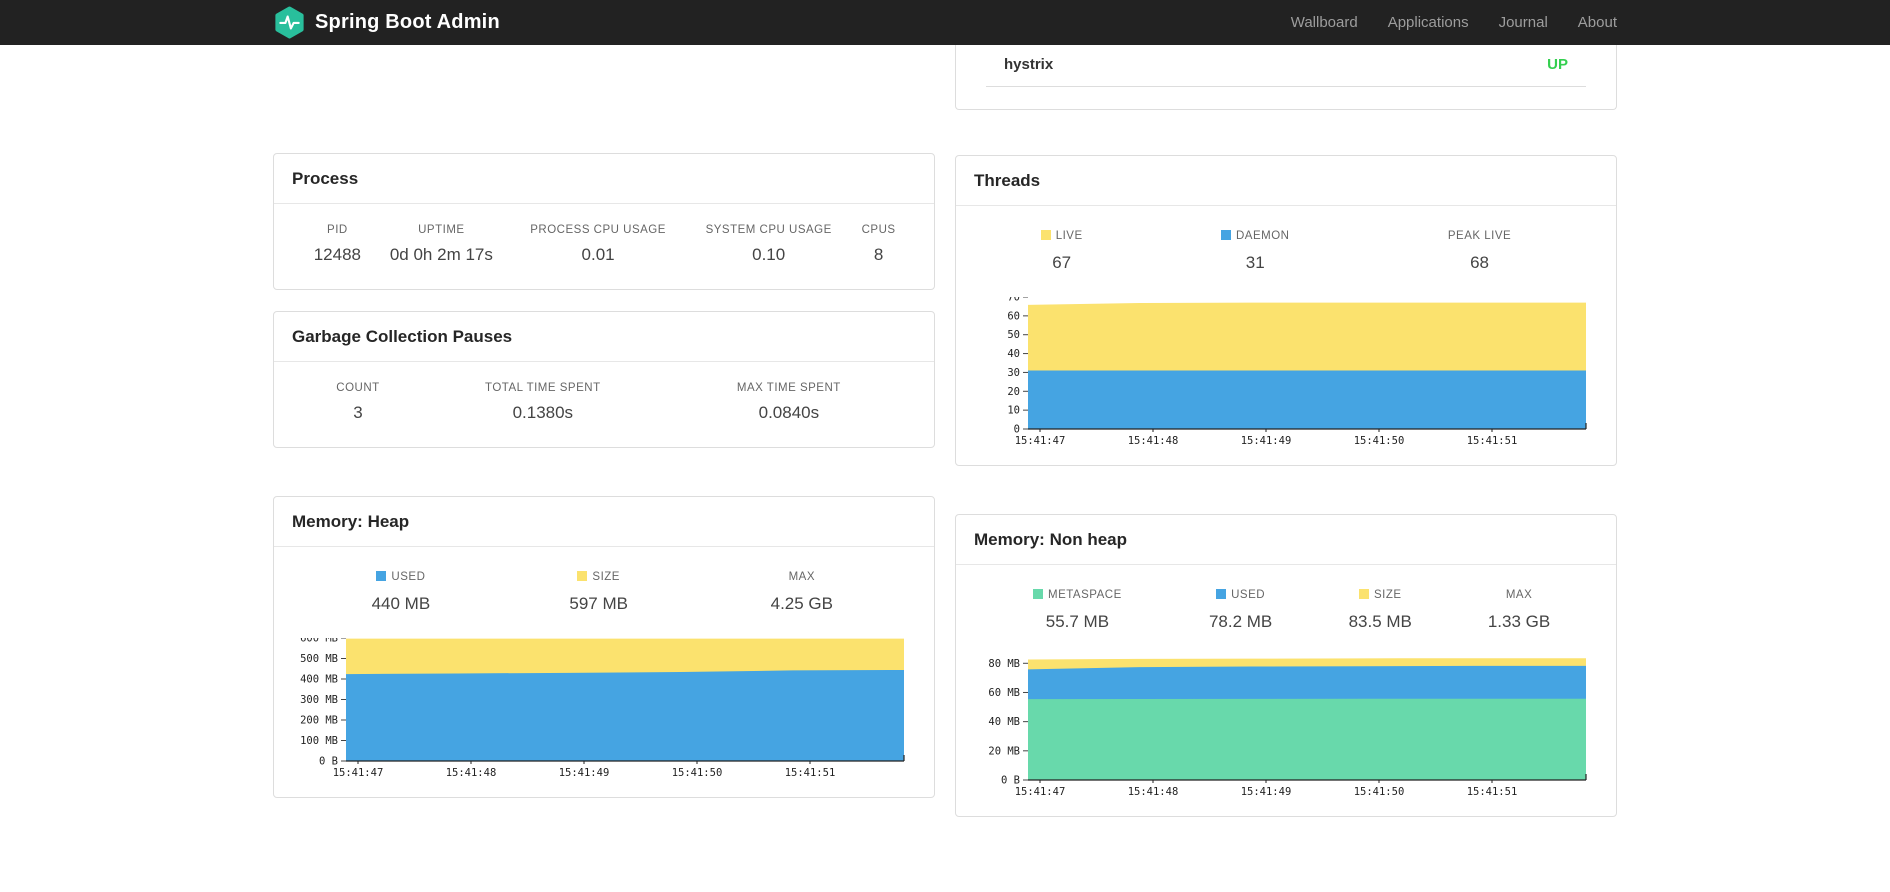 Image resolution: width=1890 pixels, height=892 pixels. Describe the element at coordinates (878, 230) in the screenshot. I see `metric-label-cpus: CPUS` at that location.